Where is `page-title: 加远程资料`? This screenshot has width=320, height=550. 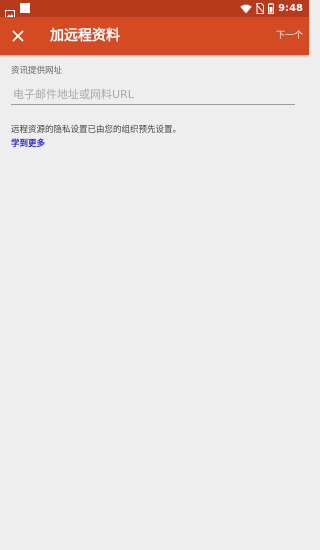
page-title: 加远程资料 is located at coordinates (85, 36).